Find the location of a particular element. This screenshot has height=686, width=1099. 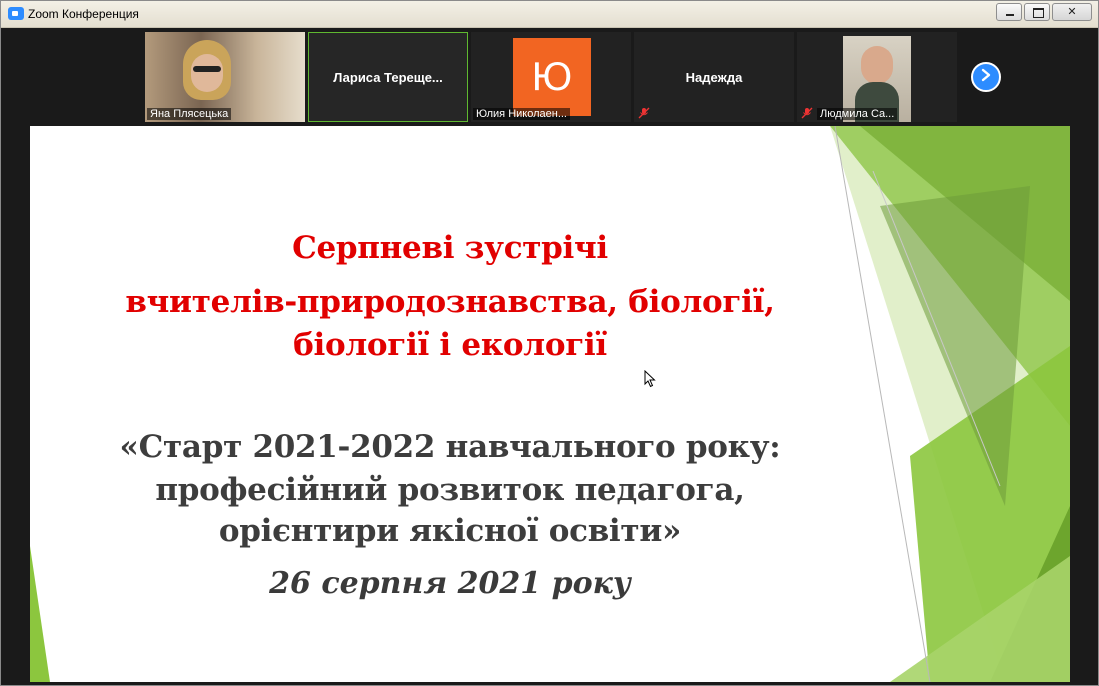

mouse-pointer-icon is located at coordinates (650, 381).